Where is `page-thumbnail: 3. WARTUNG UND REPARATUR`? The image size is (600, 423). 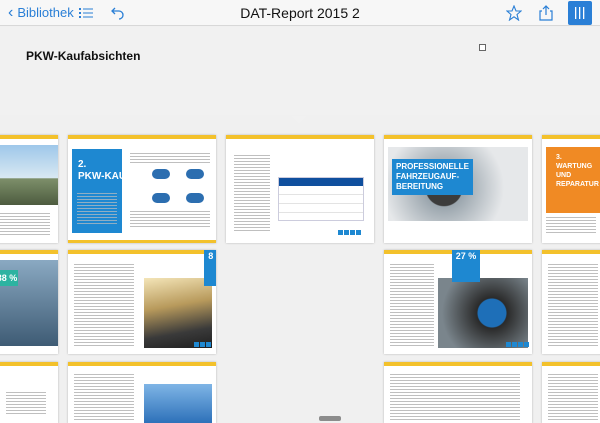 page-thumbnail: 3. WARTUNG UND REPARATUR is located at coordinates (571, 189).